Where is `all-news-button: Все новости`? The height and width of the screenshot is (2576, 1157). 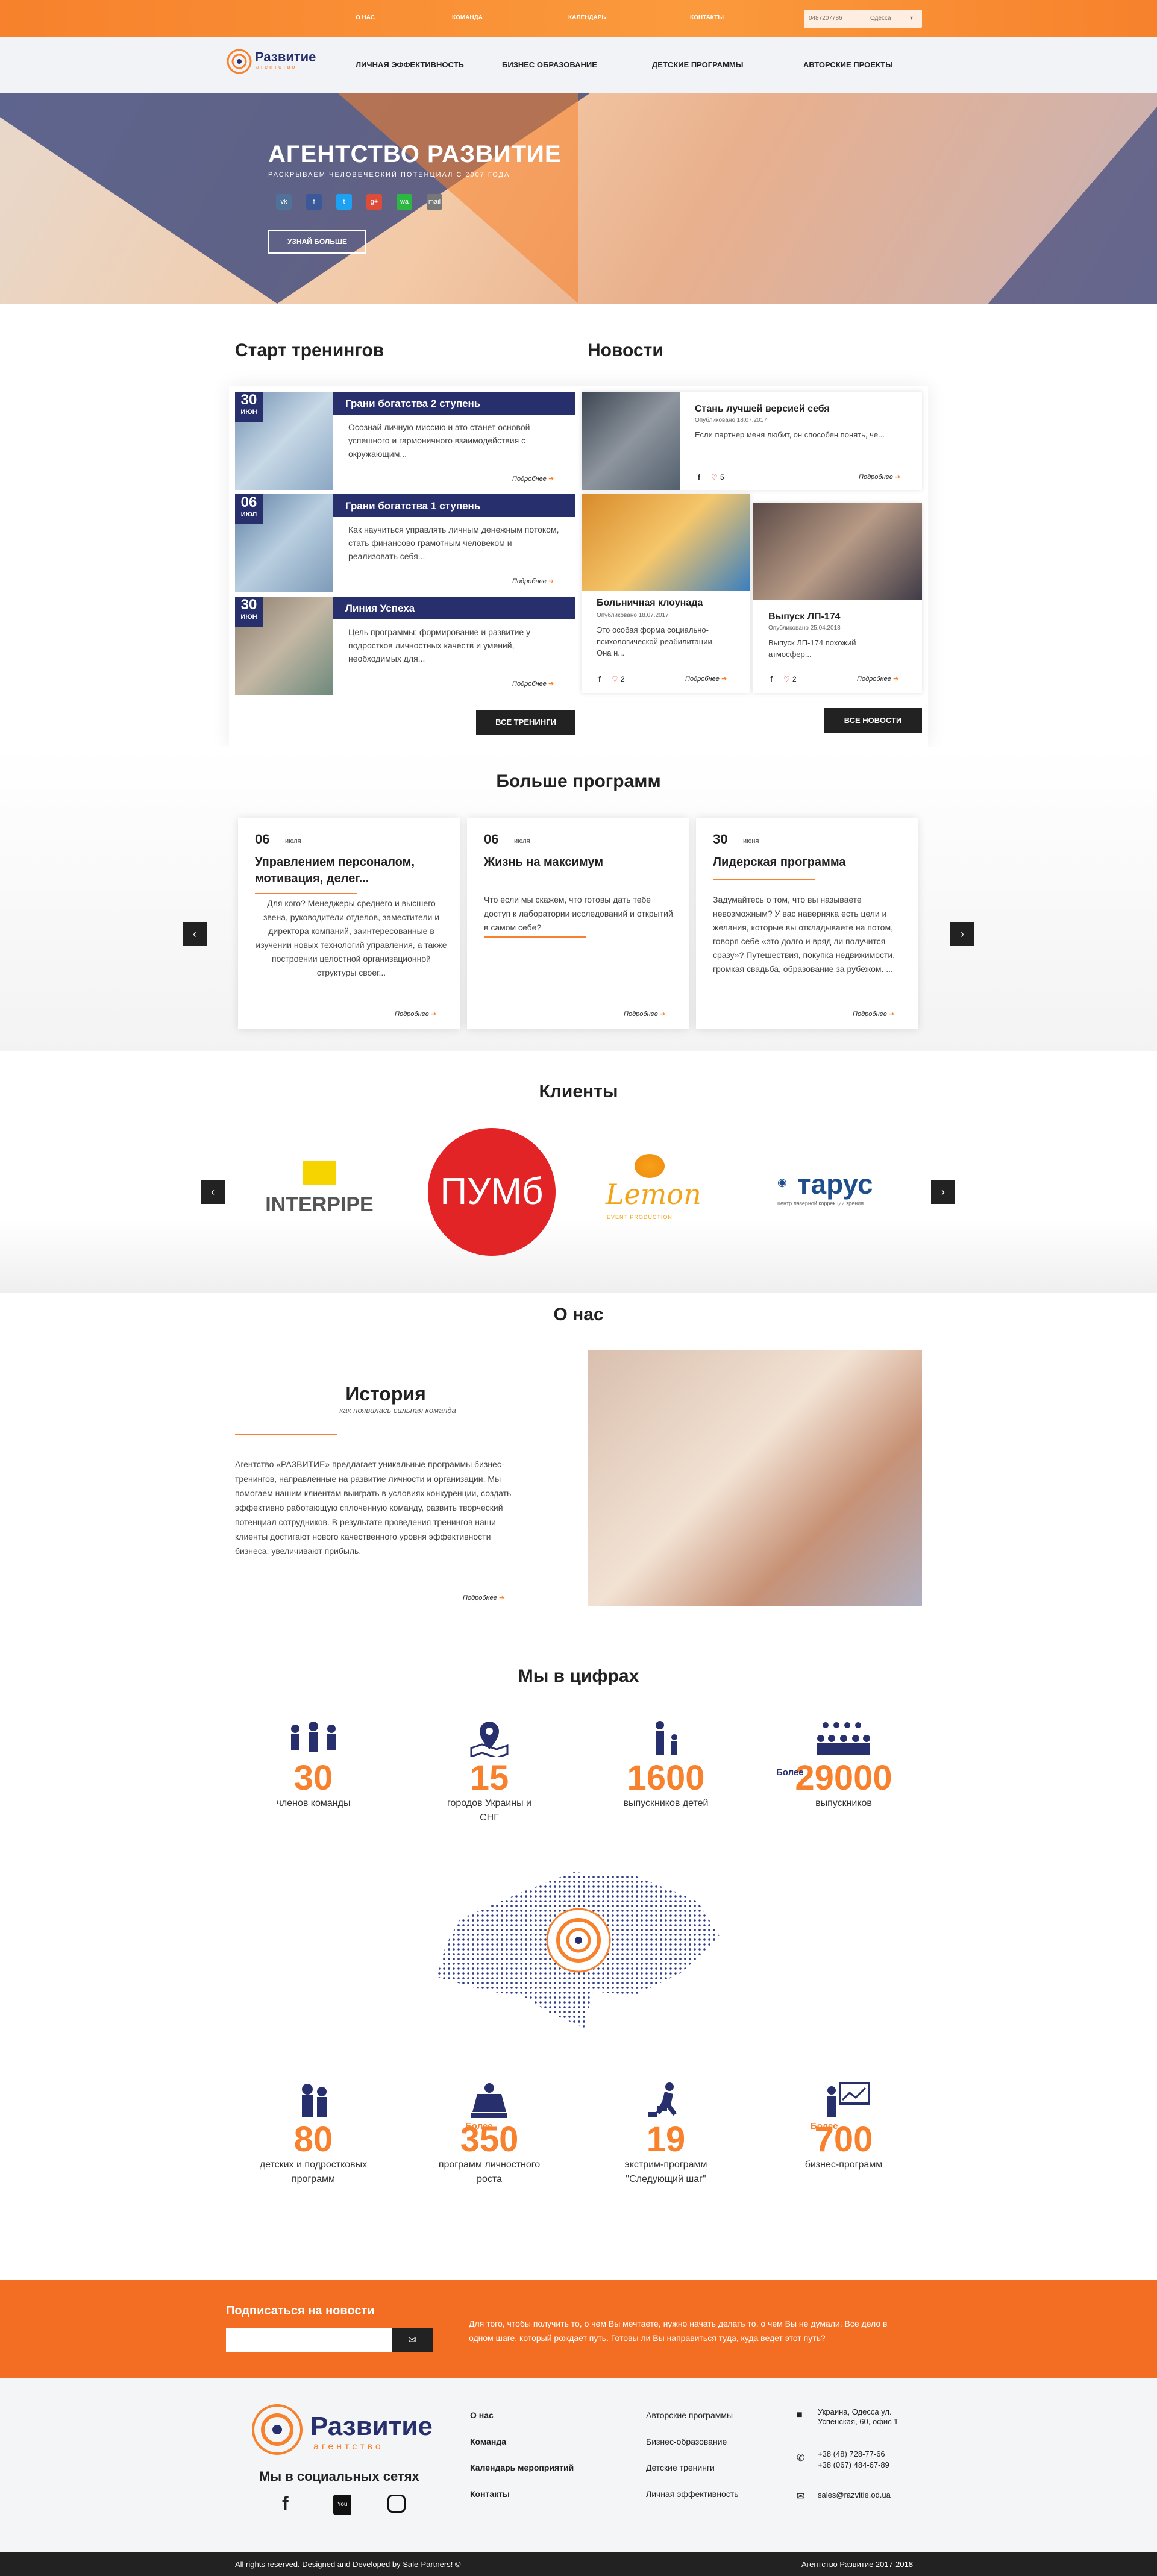 all-news-button: Все новости is located at coordinates (873, 720).